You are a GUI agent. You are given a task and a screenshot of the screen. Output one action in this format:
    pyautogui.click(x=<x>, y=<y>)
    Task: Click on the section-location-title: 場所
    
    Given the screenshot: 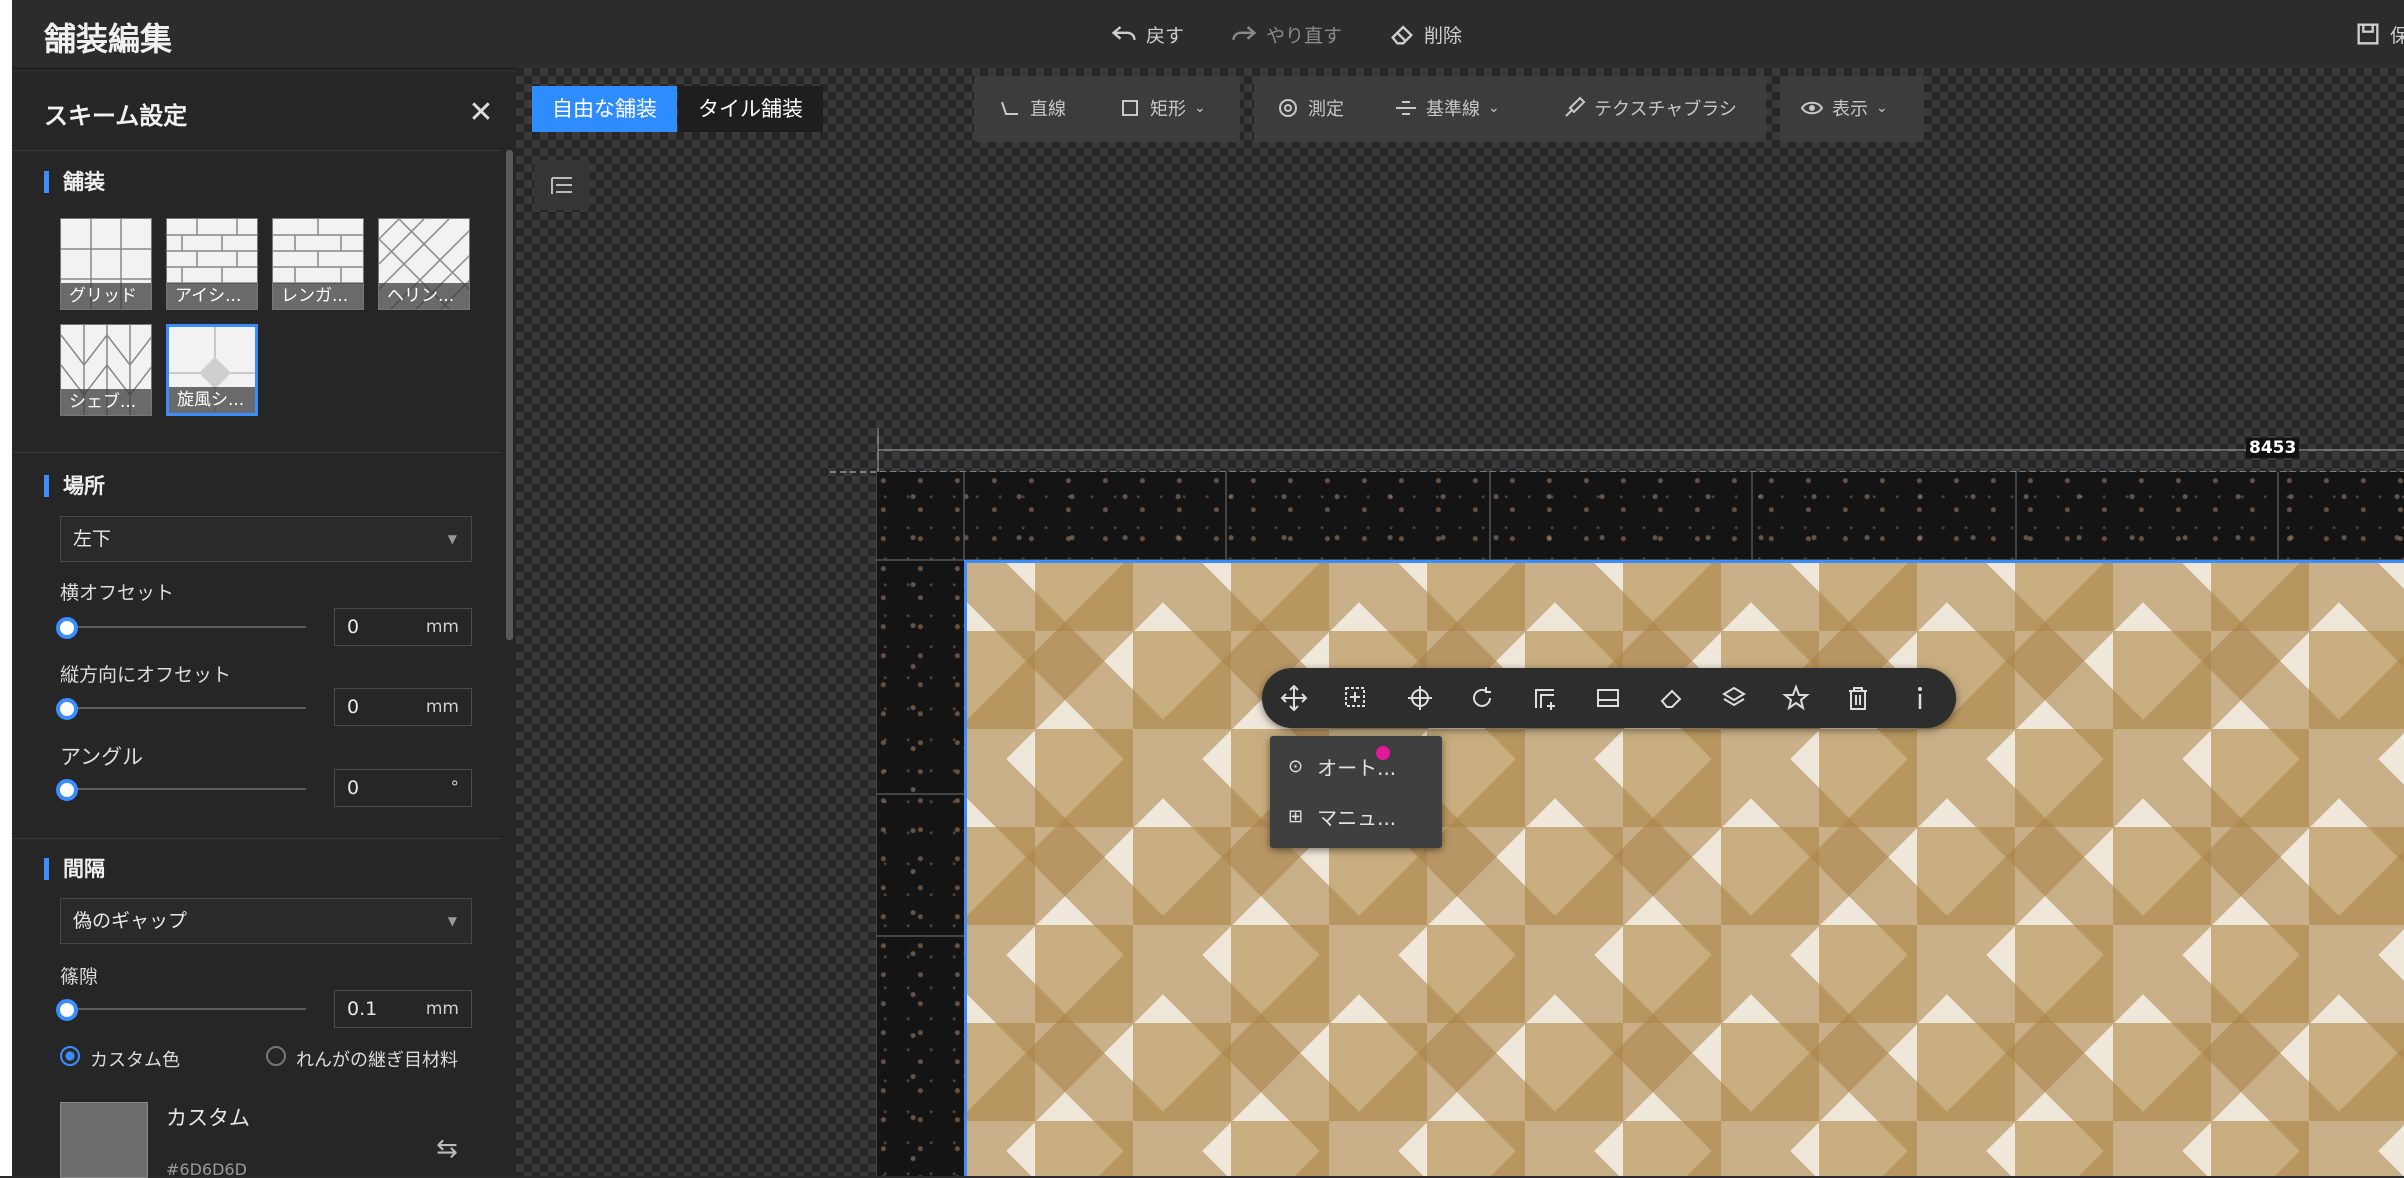 What is the action you would take?
    pyautogui.click(x=74, y=486)
    